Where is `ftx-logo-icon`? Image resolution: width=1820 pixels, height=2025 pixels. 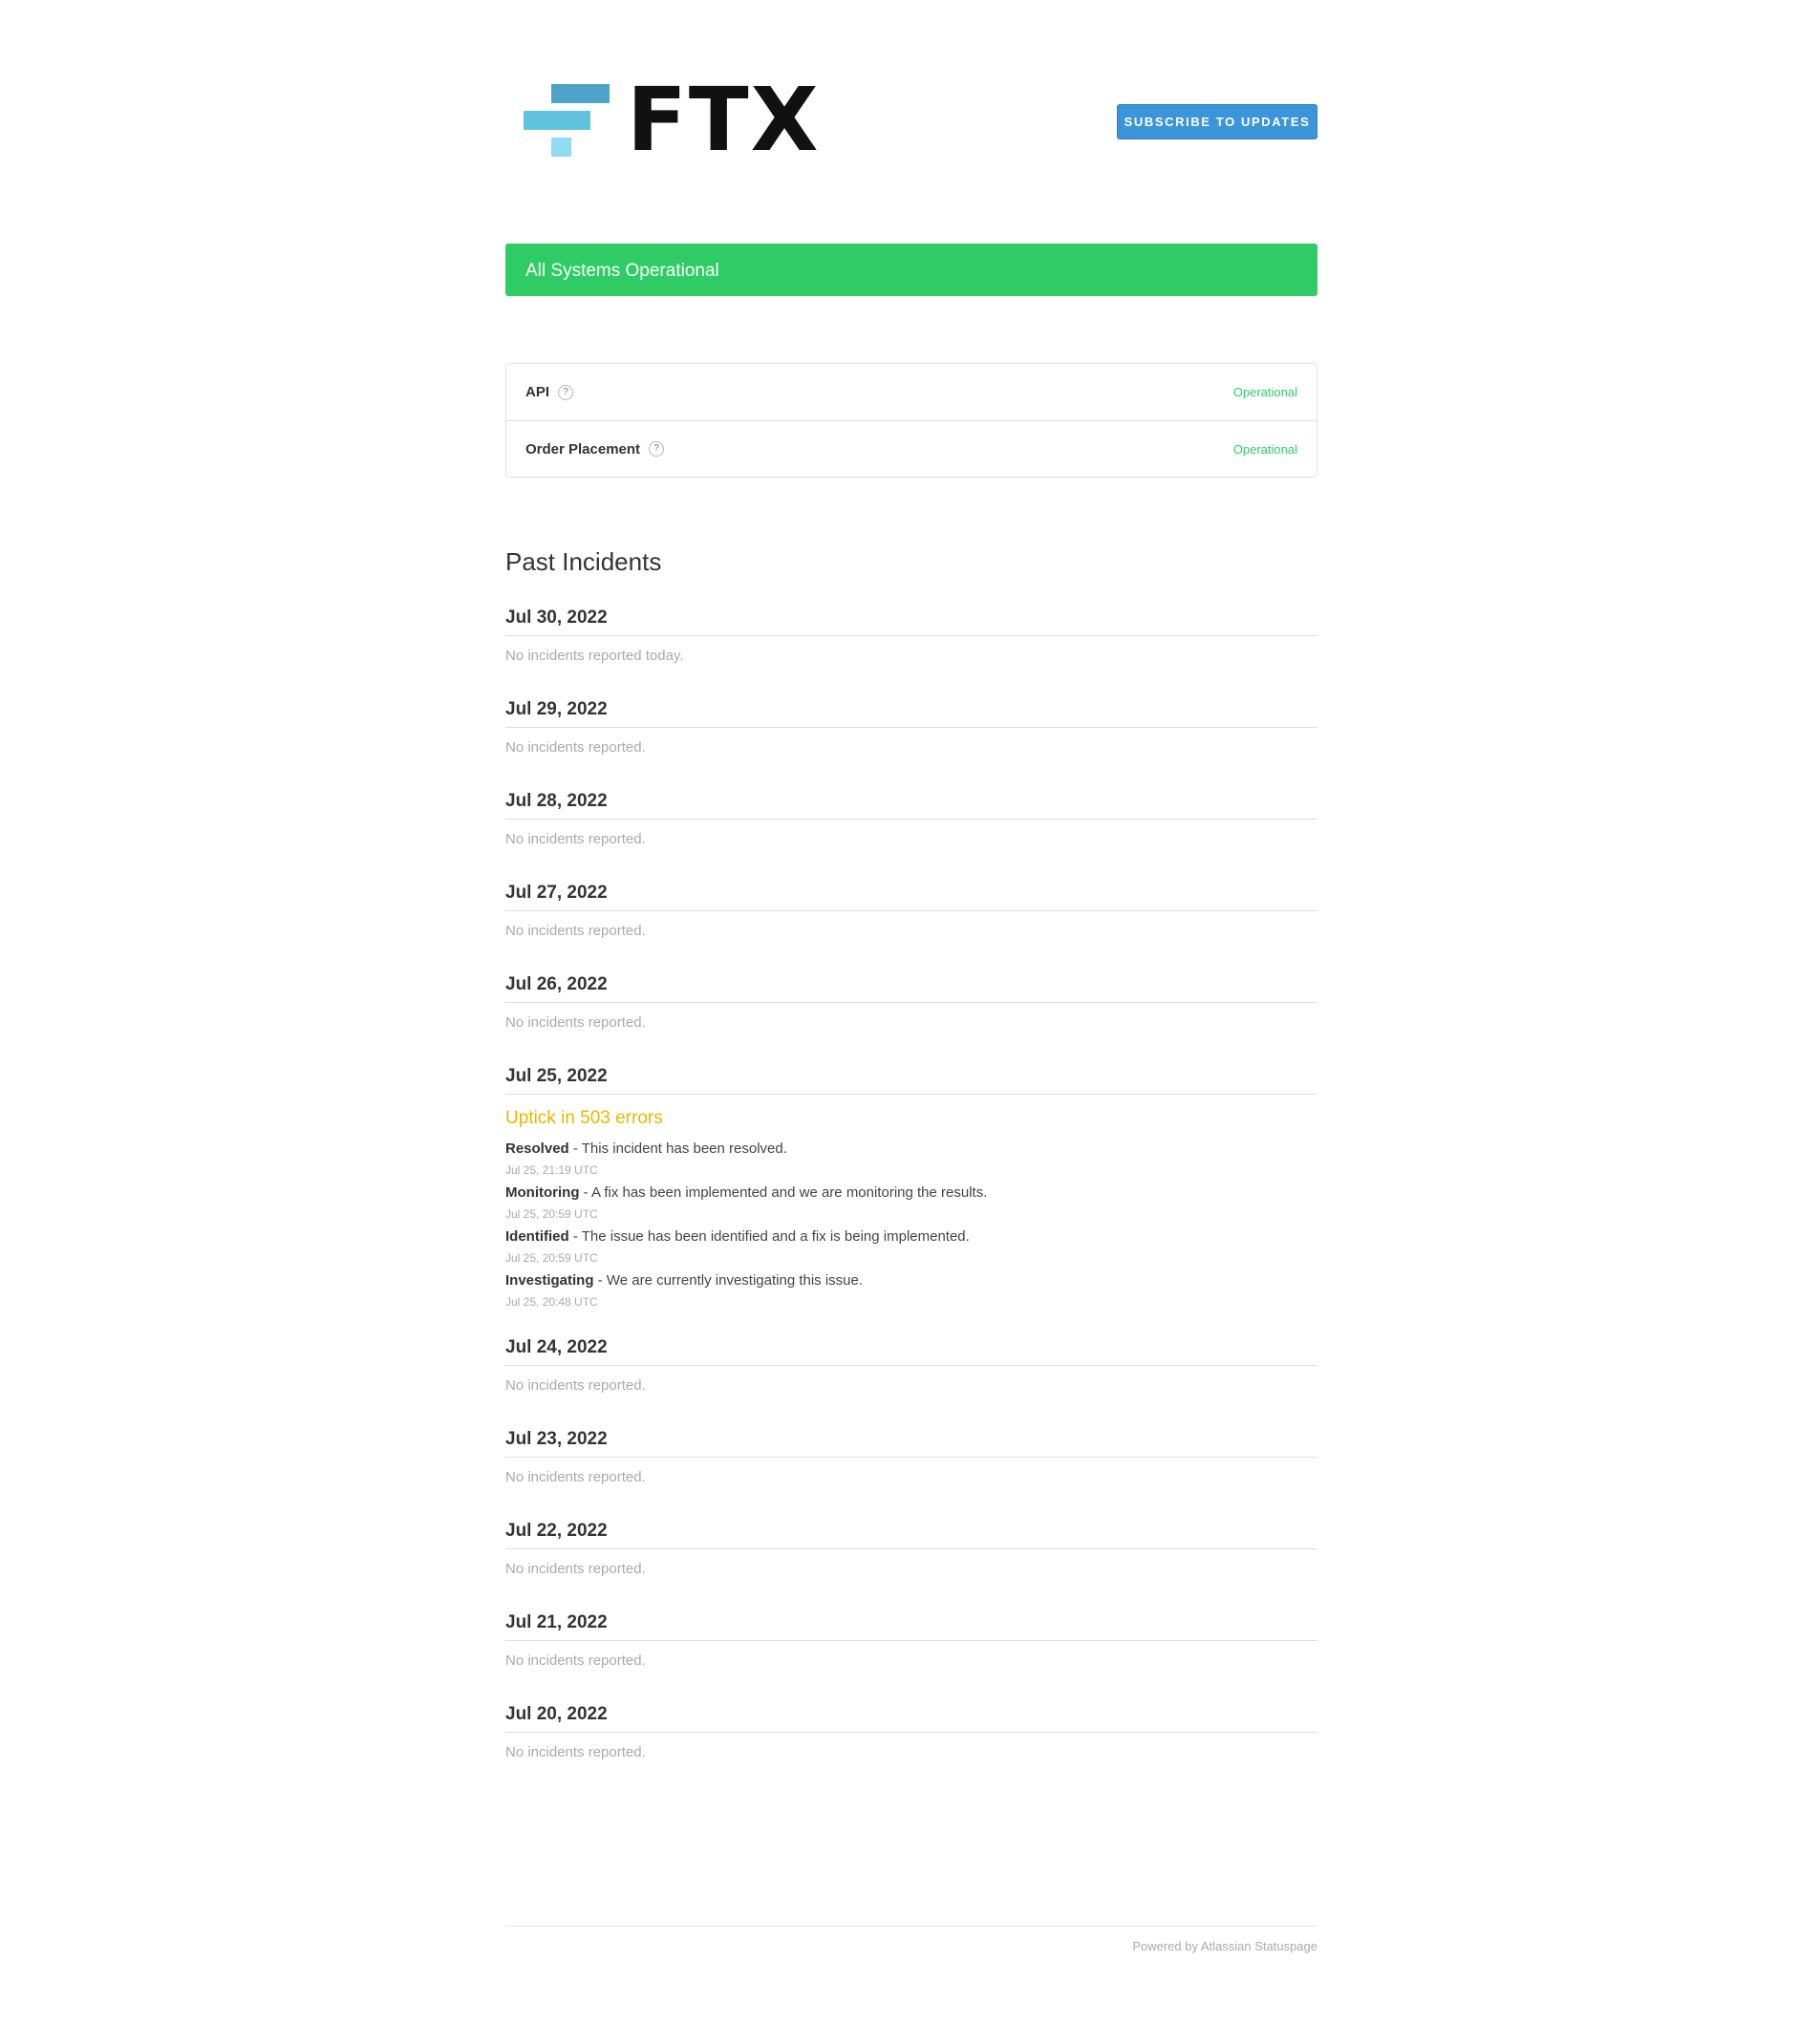 ftx-logo-icon is located at coordinates (567, 121).